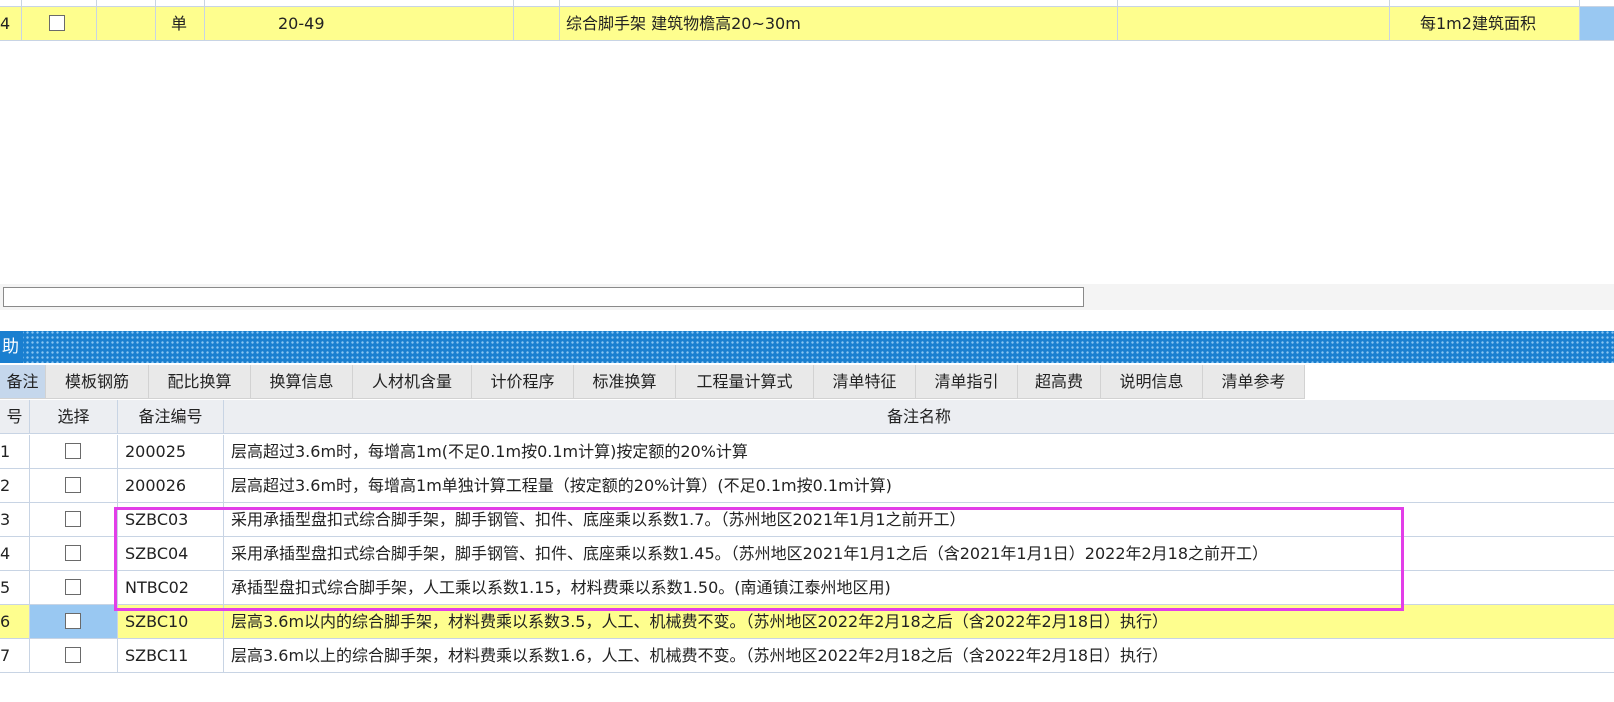 Image resolution: width=1614 pixels, height=702 pixels. I want to click on tab-bill-guide: 清单指引, so click(967, 382).